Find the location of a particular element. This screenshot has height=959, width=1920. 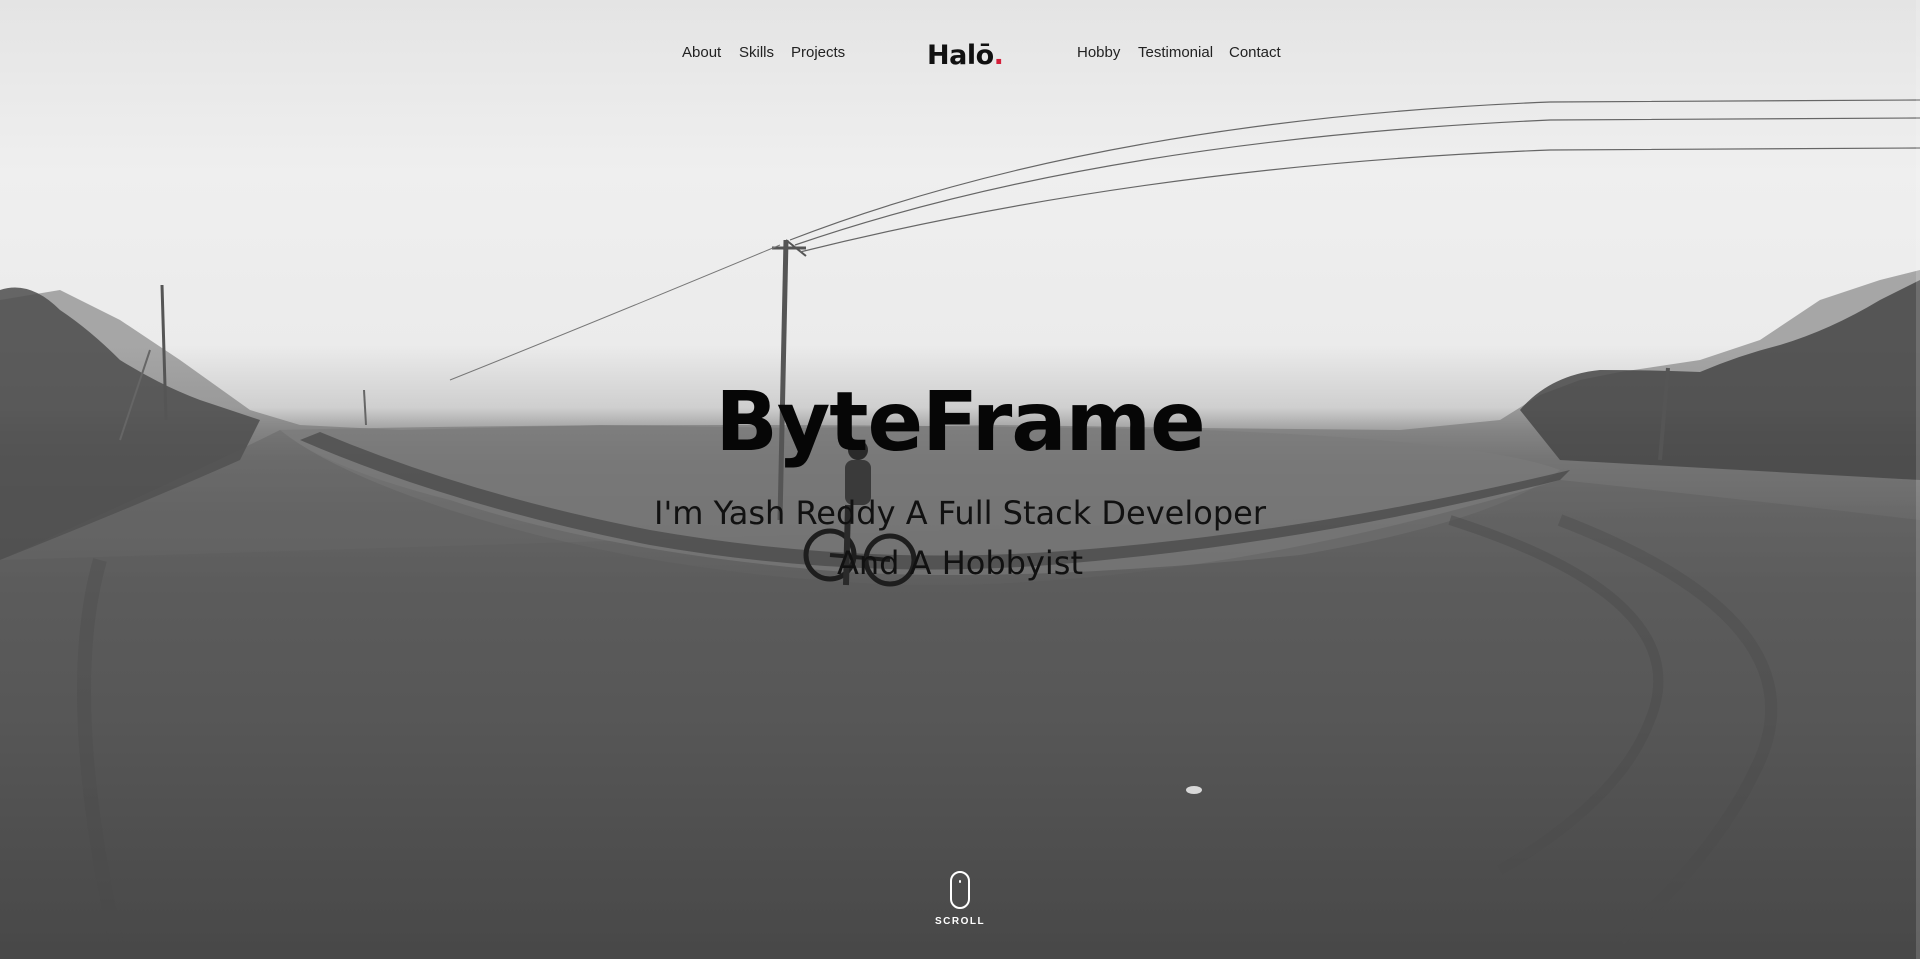

logo-text: Halō is located at coordinates (960, 55).